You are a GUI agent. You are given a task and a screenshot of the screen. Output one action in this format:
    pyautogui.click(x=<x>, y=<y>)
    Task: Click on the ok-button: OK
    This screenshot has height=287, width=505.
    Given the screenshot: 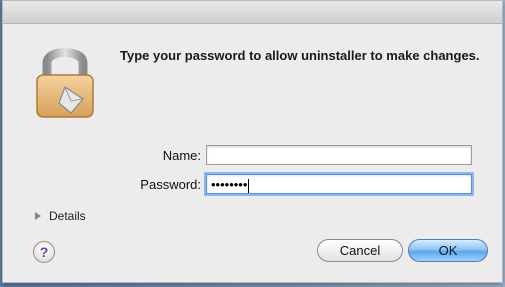 What is the action you would take?
    pyautogui.click(x=448, y=250)
    